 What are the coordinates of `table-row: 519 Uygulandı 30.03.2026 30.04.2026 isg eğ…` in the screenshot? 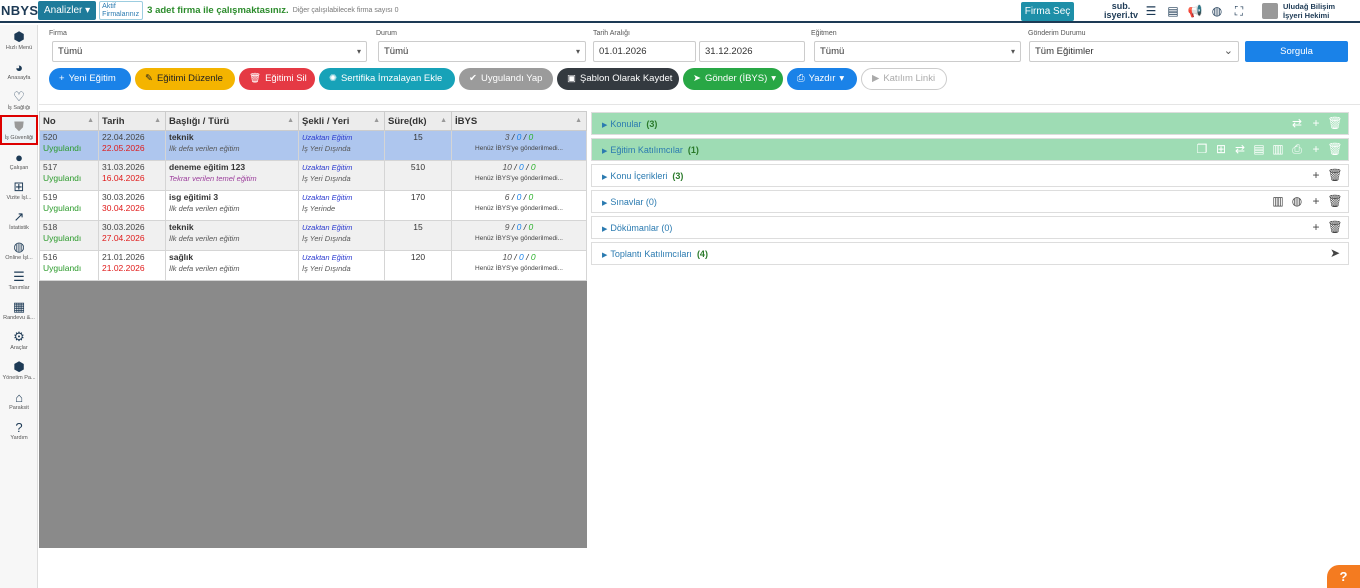 It's located at (313, 205).